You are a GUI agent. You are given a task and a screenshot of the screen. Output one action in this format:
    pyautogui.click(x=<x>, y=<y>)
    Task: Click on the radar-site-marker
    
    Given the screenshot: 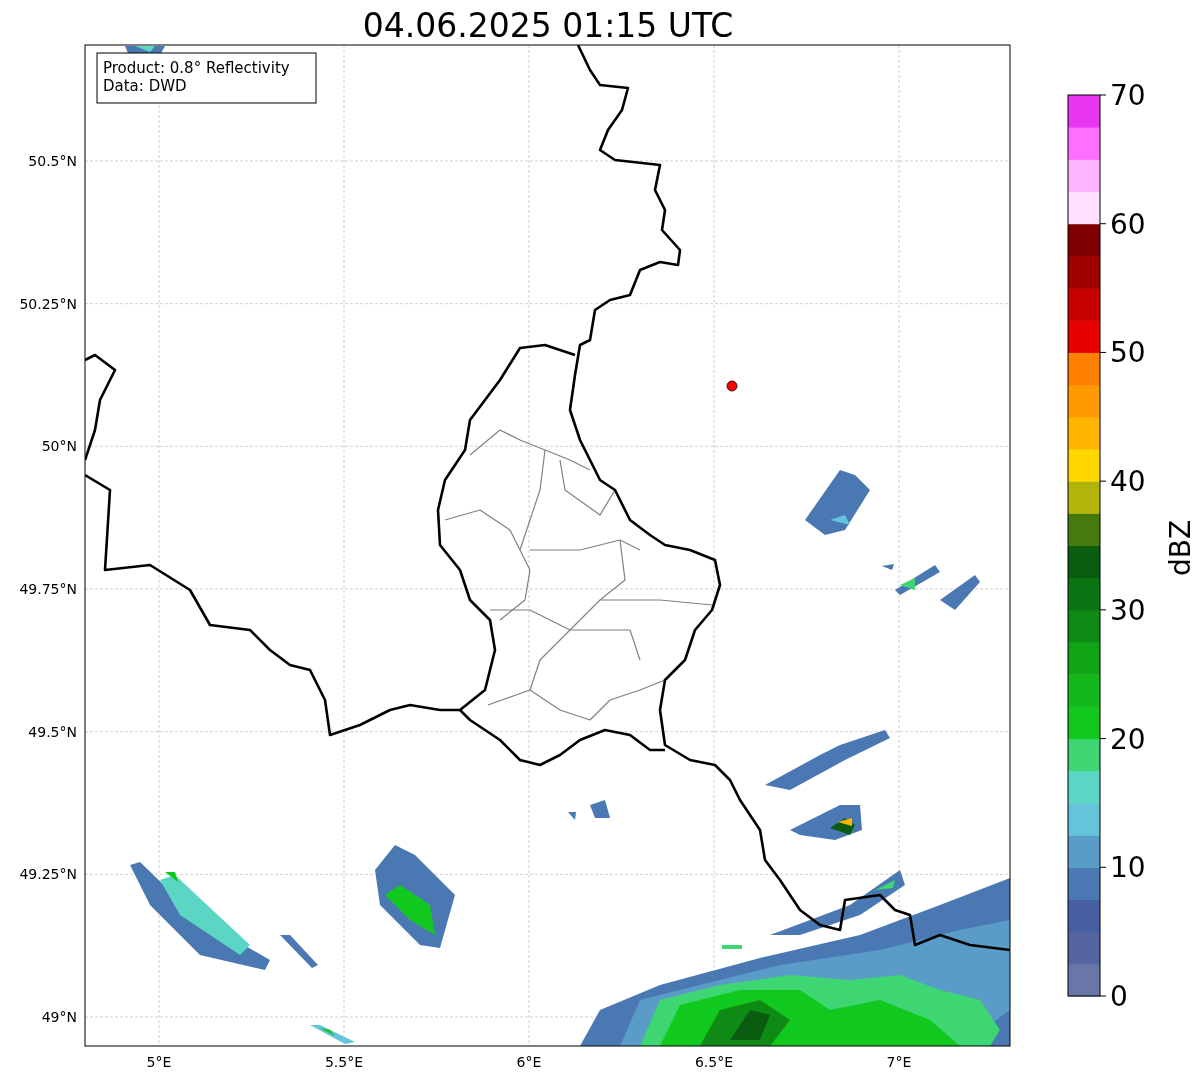 What is the action you would take?
    pyautogui.click(x=732, y=386)
    